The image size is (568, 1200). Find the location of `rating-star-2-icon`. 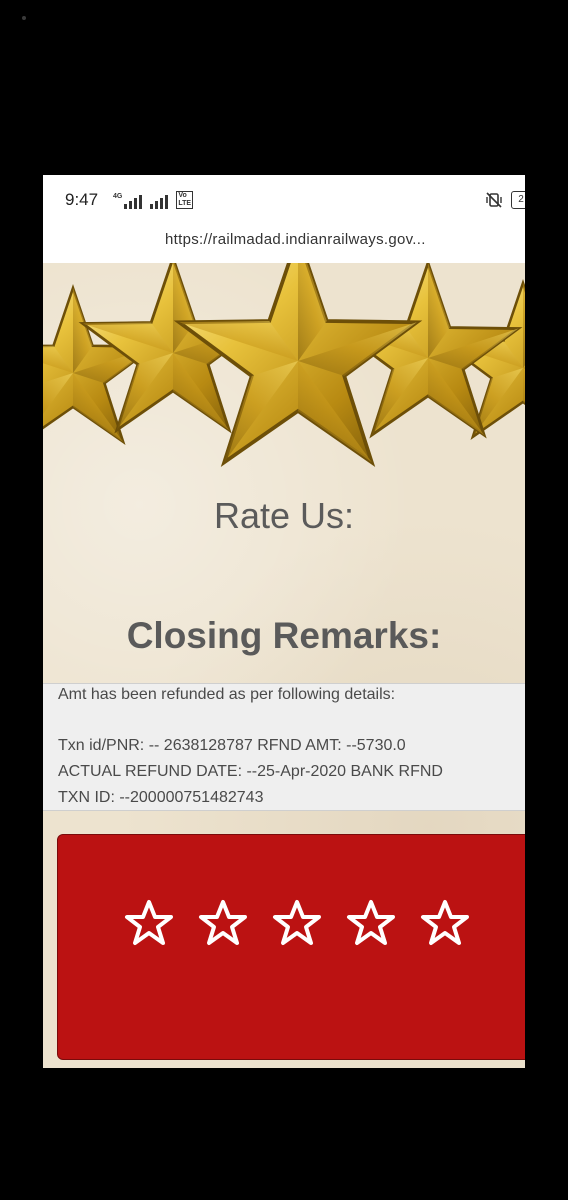

rating-star-2-icon is located at coordinates (223, 923).